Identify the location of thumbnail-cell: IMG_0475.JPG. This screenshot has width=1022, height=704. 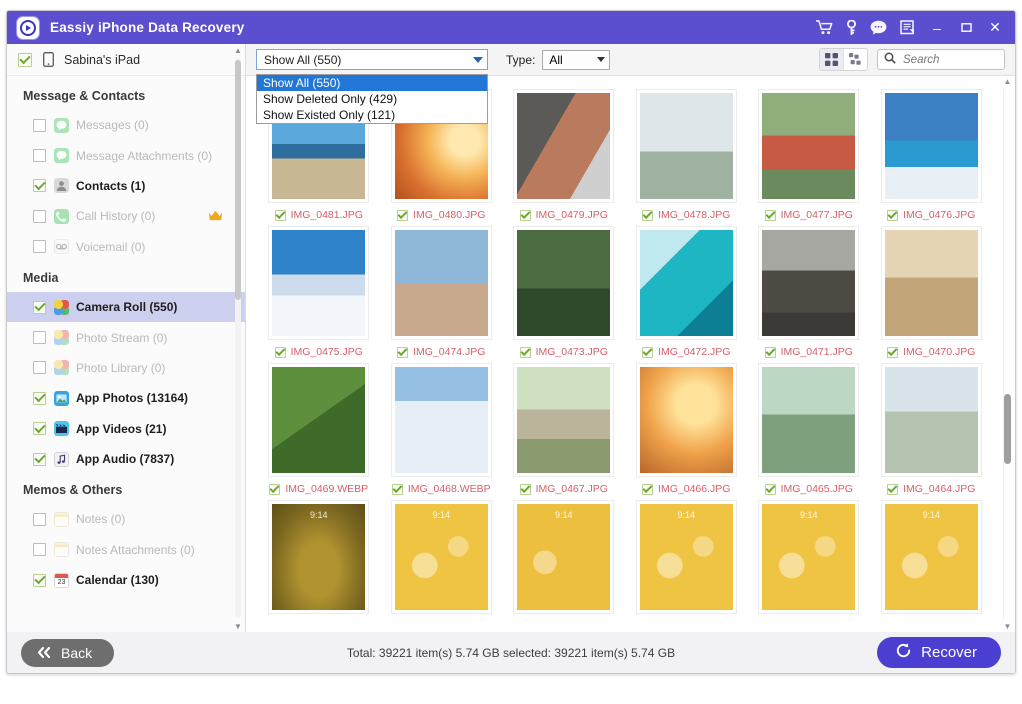
(319, 292).